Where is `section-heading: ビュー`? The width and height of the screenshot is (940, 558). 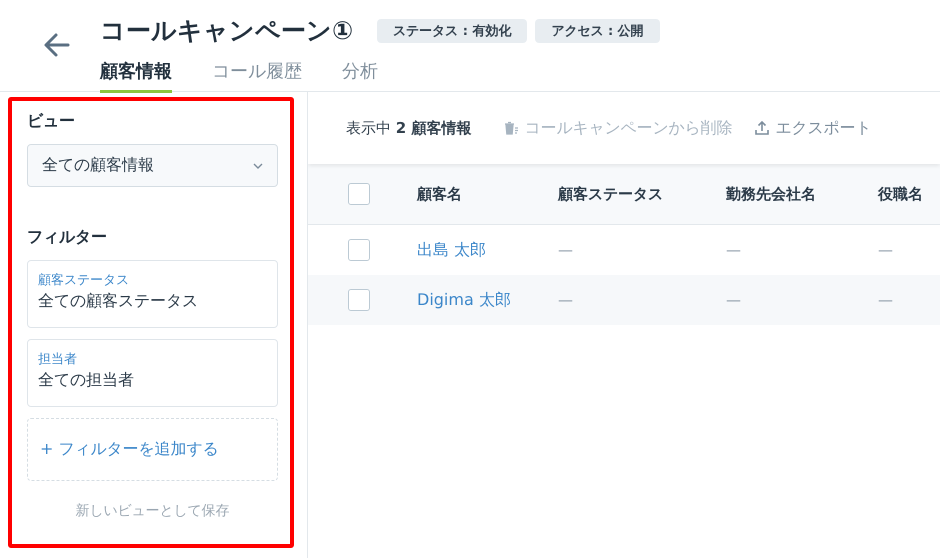
section-heading: ビュー is located at coordinates (51, 121).